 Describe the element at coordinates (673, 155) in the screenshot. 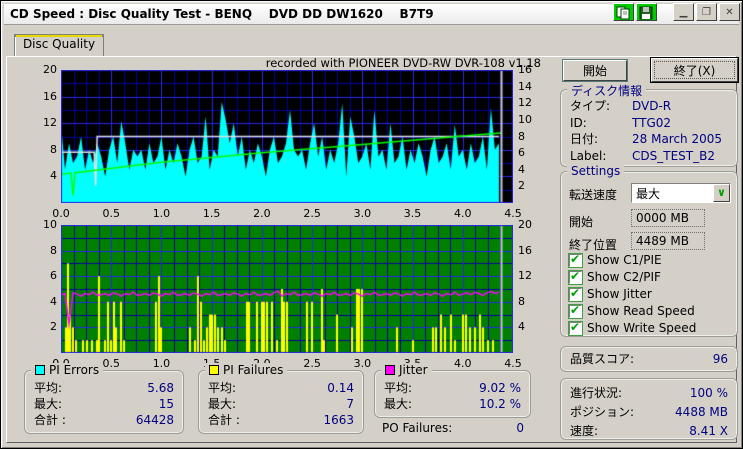

I see `disc-label-value: CDS_TEST_B2` at that location.